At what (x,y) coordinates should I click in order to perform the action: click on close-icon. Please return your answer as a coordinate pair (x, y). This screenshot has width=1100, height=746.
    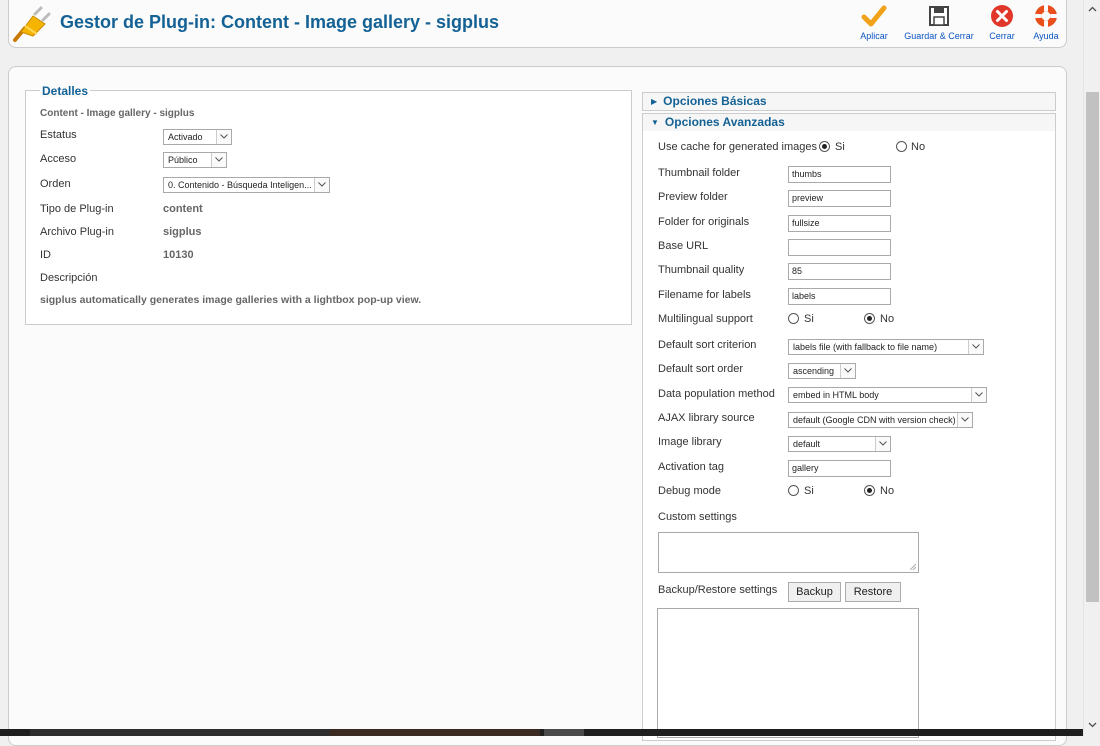
    Looking at the image, I should click on (1002, 16).